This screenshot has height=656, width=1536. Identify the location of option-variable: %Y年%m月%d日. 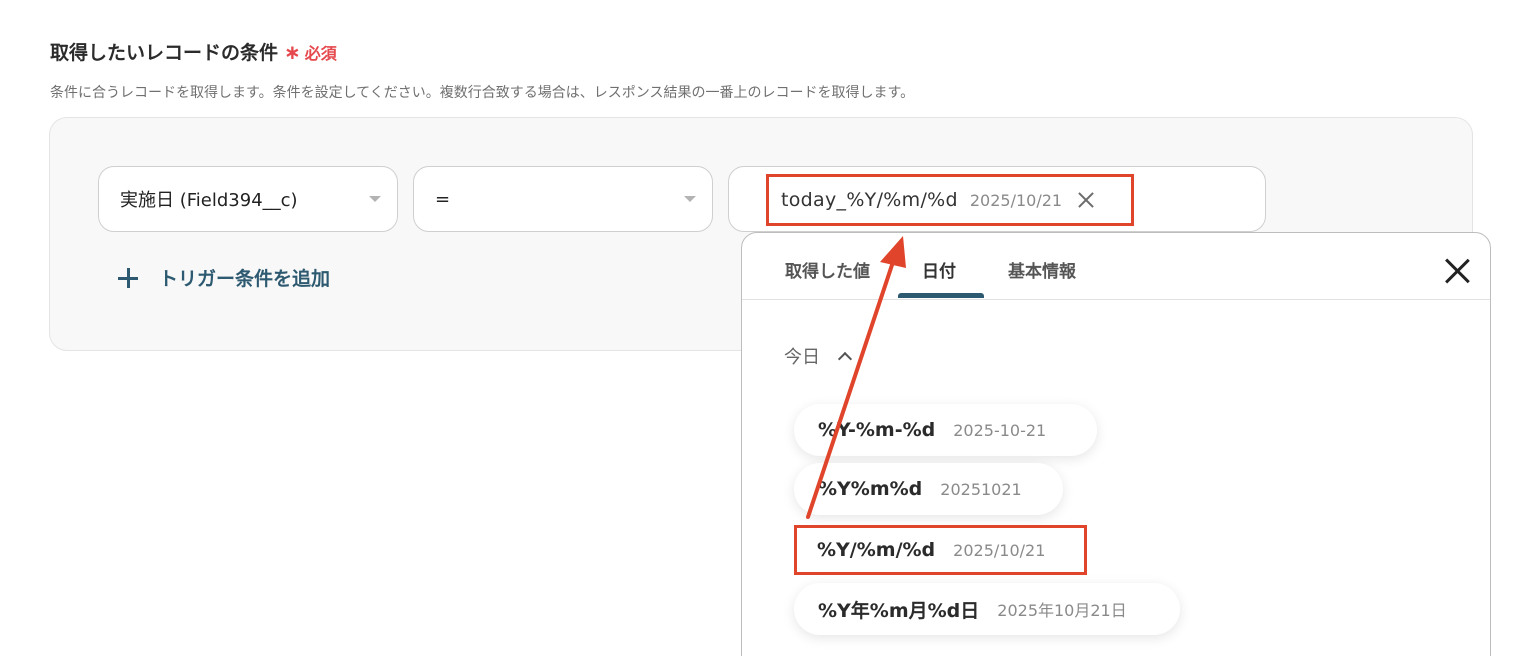
(899, 610).